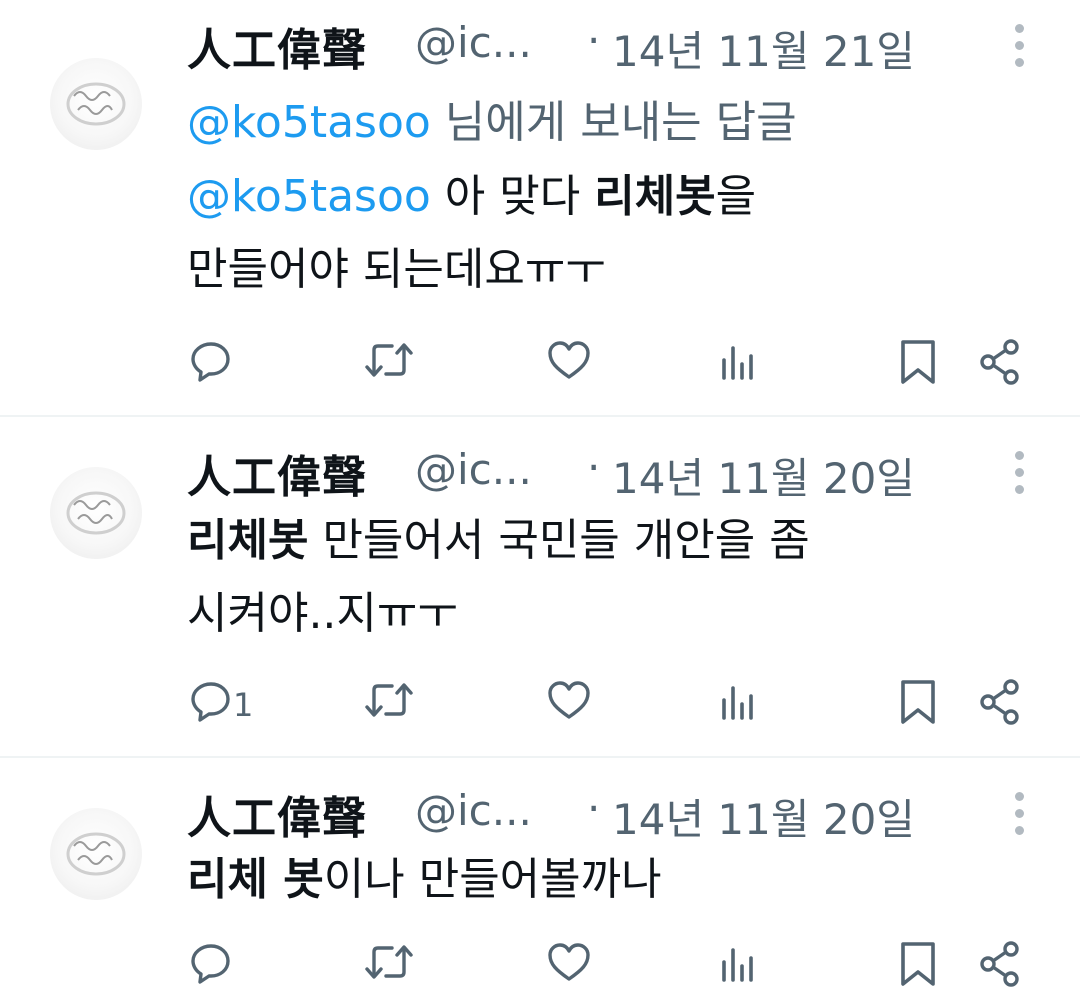  Describe the element at coordinates (243, 705) in the screenshot. I see `reply-count: 1` at that location.